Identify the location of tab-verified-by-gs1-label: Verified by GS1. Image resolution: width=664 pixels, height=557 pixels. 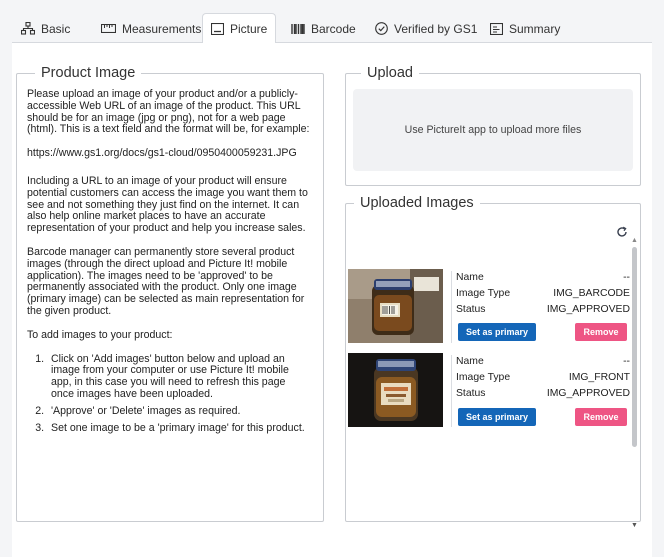
(436, 28).